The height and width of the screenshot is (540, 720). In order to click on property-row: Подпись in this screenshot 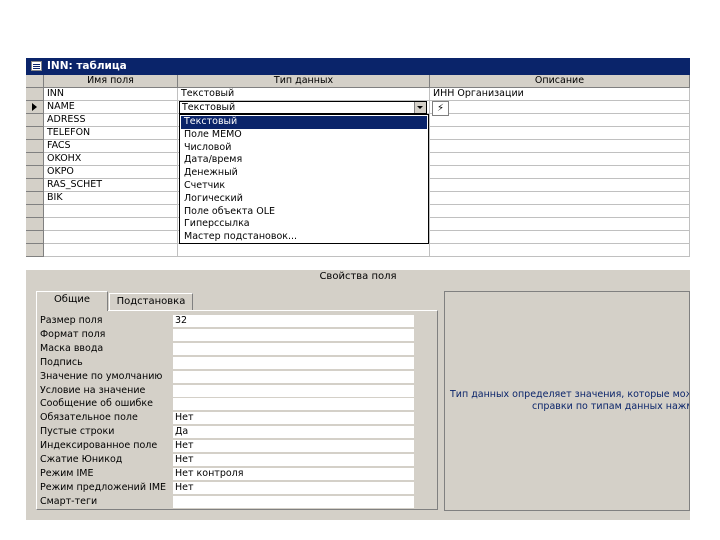, I will do `click(228, 363)`.